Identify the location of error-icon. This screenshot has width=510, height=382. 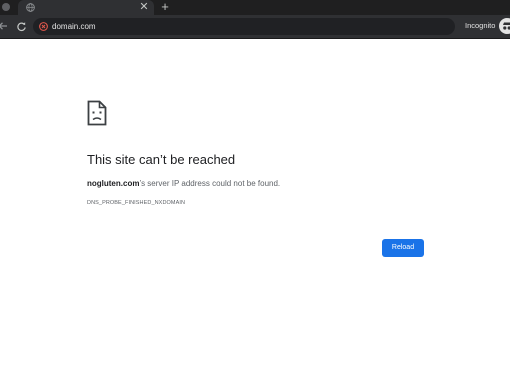
(43, 26).